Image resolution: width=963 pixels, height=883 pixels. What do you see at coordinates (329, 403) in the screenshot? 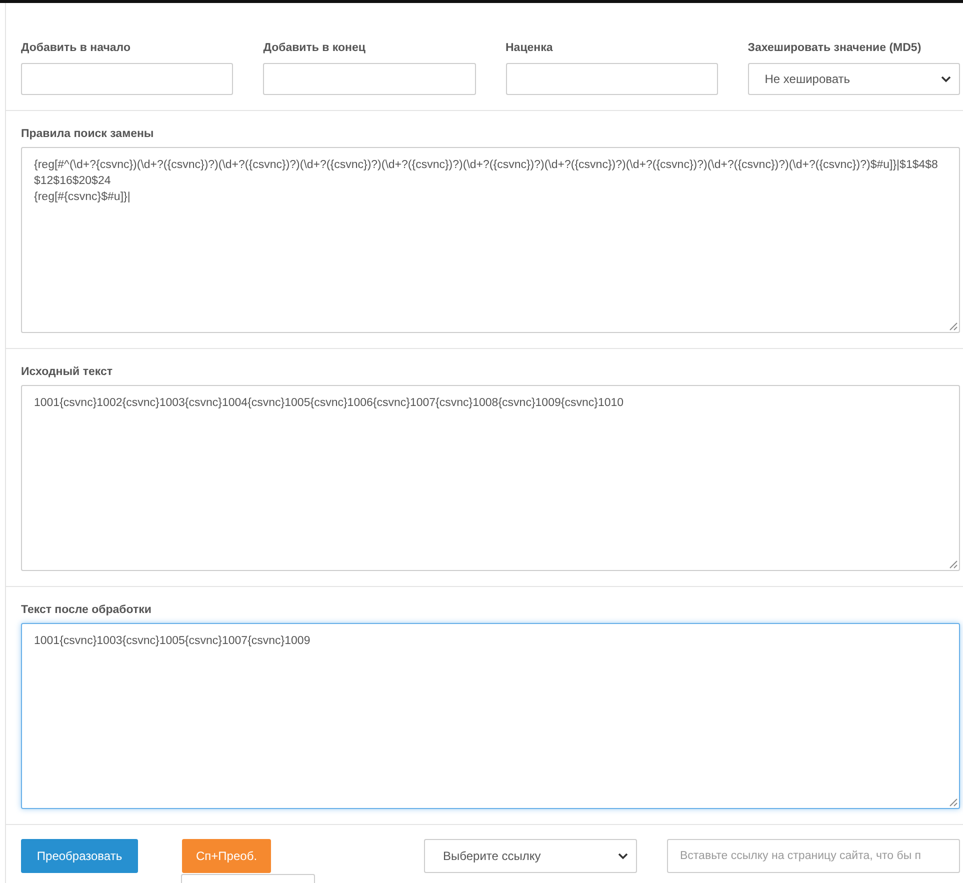
I see `text-content: 1001{csvnc}1002{csvnc}1003{csvnc}1004{csvnc}1005{csvnc}1006{csvnc}1007{csvnc}1008{csvnc}1009{csvnc}1010` at bounding box center [329, 403].